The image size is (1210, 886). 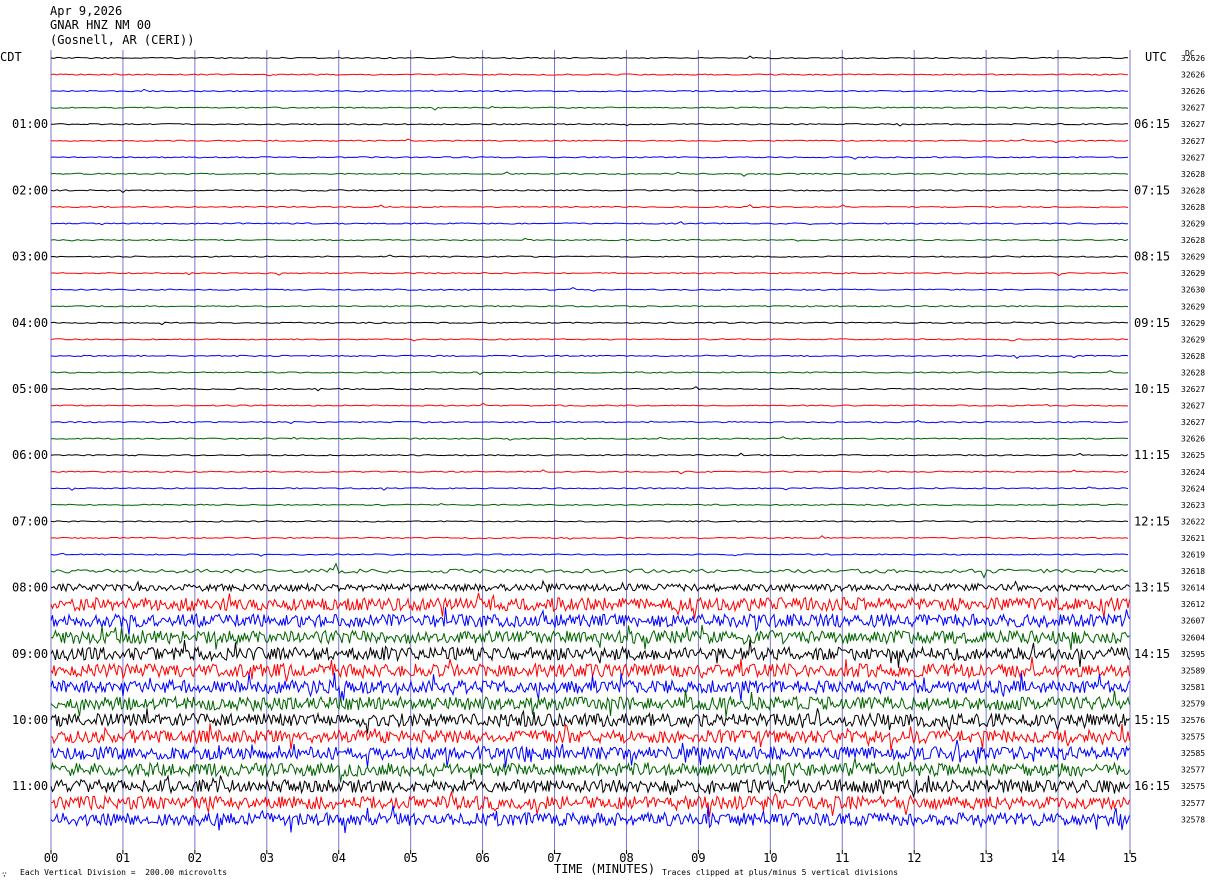 I want to click on x-tick-label: 04, so click(x=339, y=858).